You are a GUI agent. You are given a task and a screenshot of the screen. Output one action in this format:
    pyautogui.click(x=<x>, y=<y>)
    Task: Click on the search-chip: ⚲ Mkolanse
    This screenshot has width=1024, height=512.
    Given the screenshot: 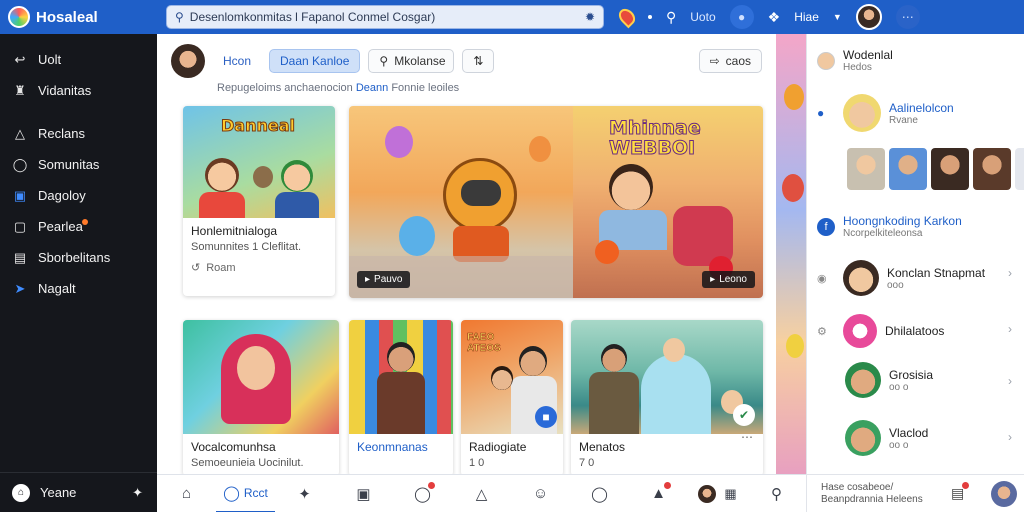 What is the action you would take?
    pyautogui.click(x=411, y=61)
    